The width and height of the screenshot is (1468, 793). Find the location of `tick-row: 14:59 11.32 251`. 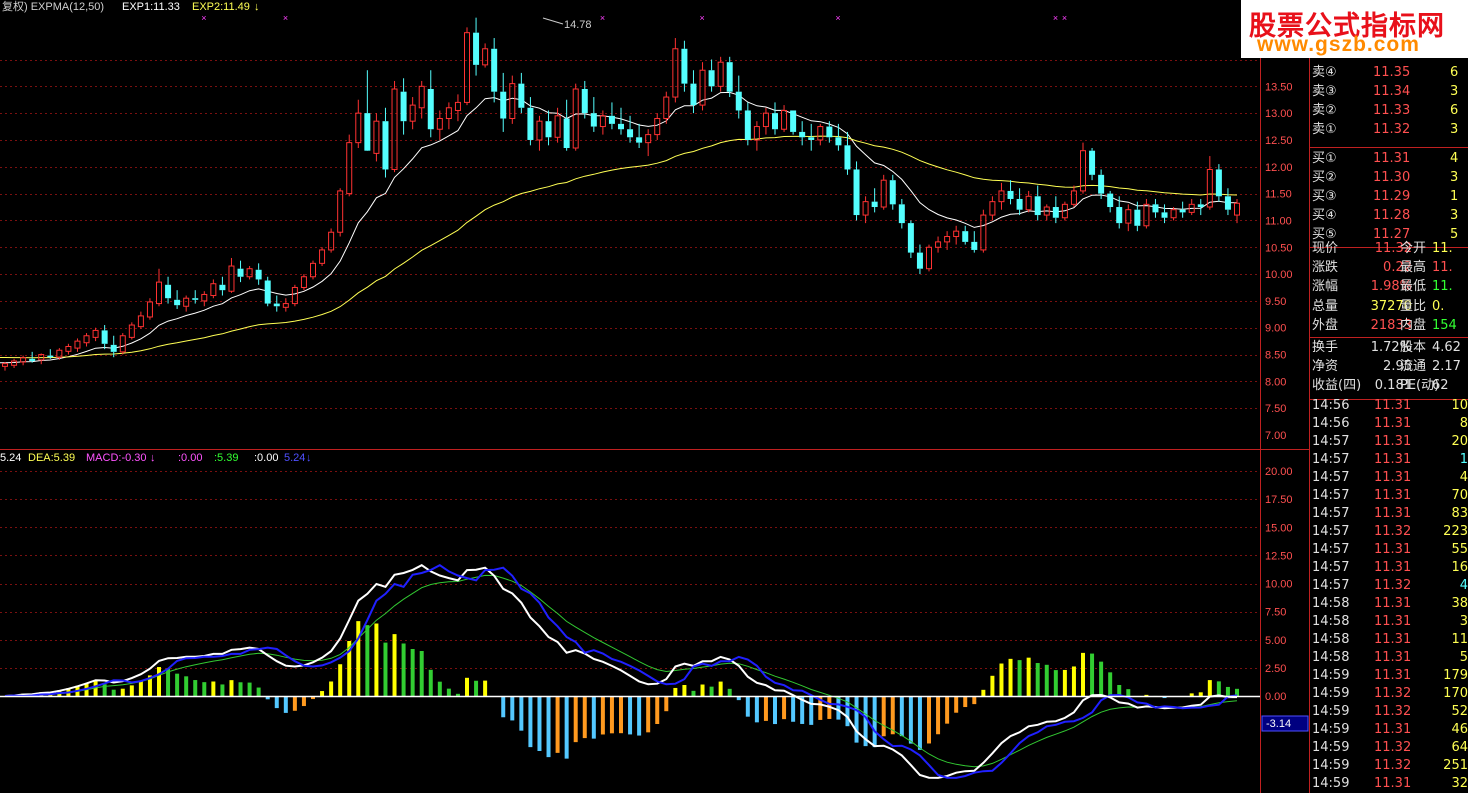

tick-row: 14:59 11.32 251 is located at coordinates (1389, 766).